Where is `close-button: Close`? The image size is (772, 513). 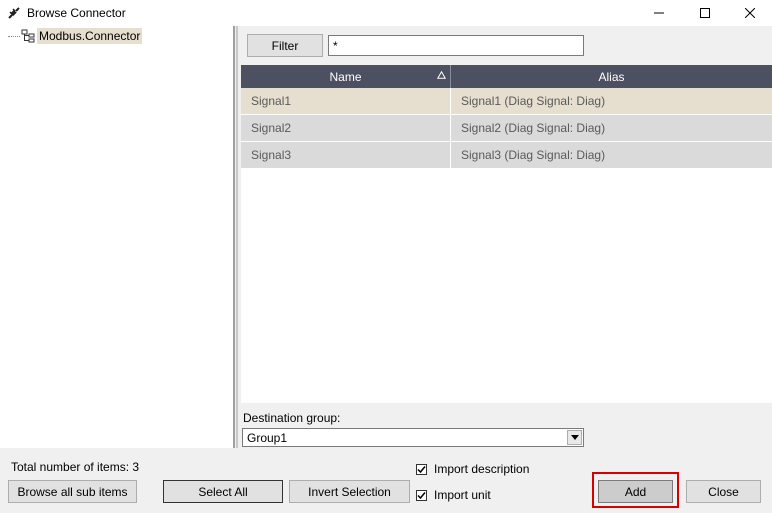
close-button: Close is located at coordinates (723, 491).